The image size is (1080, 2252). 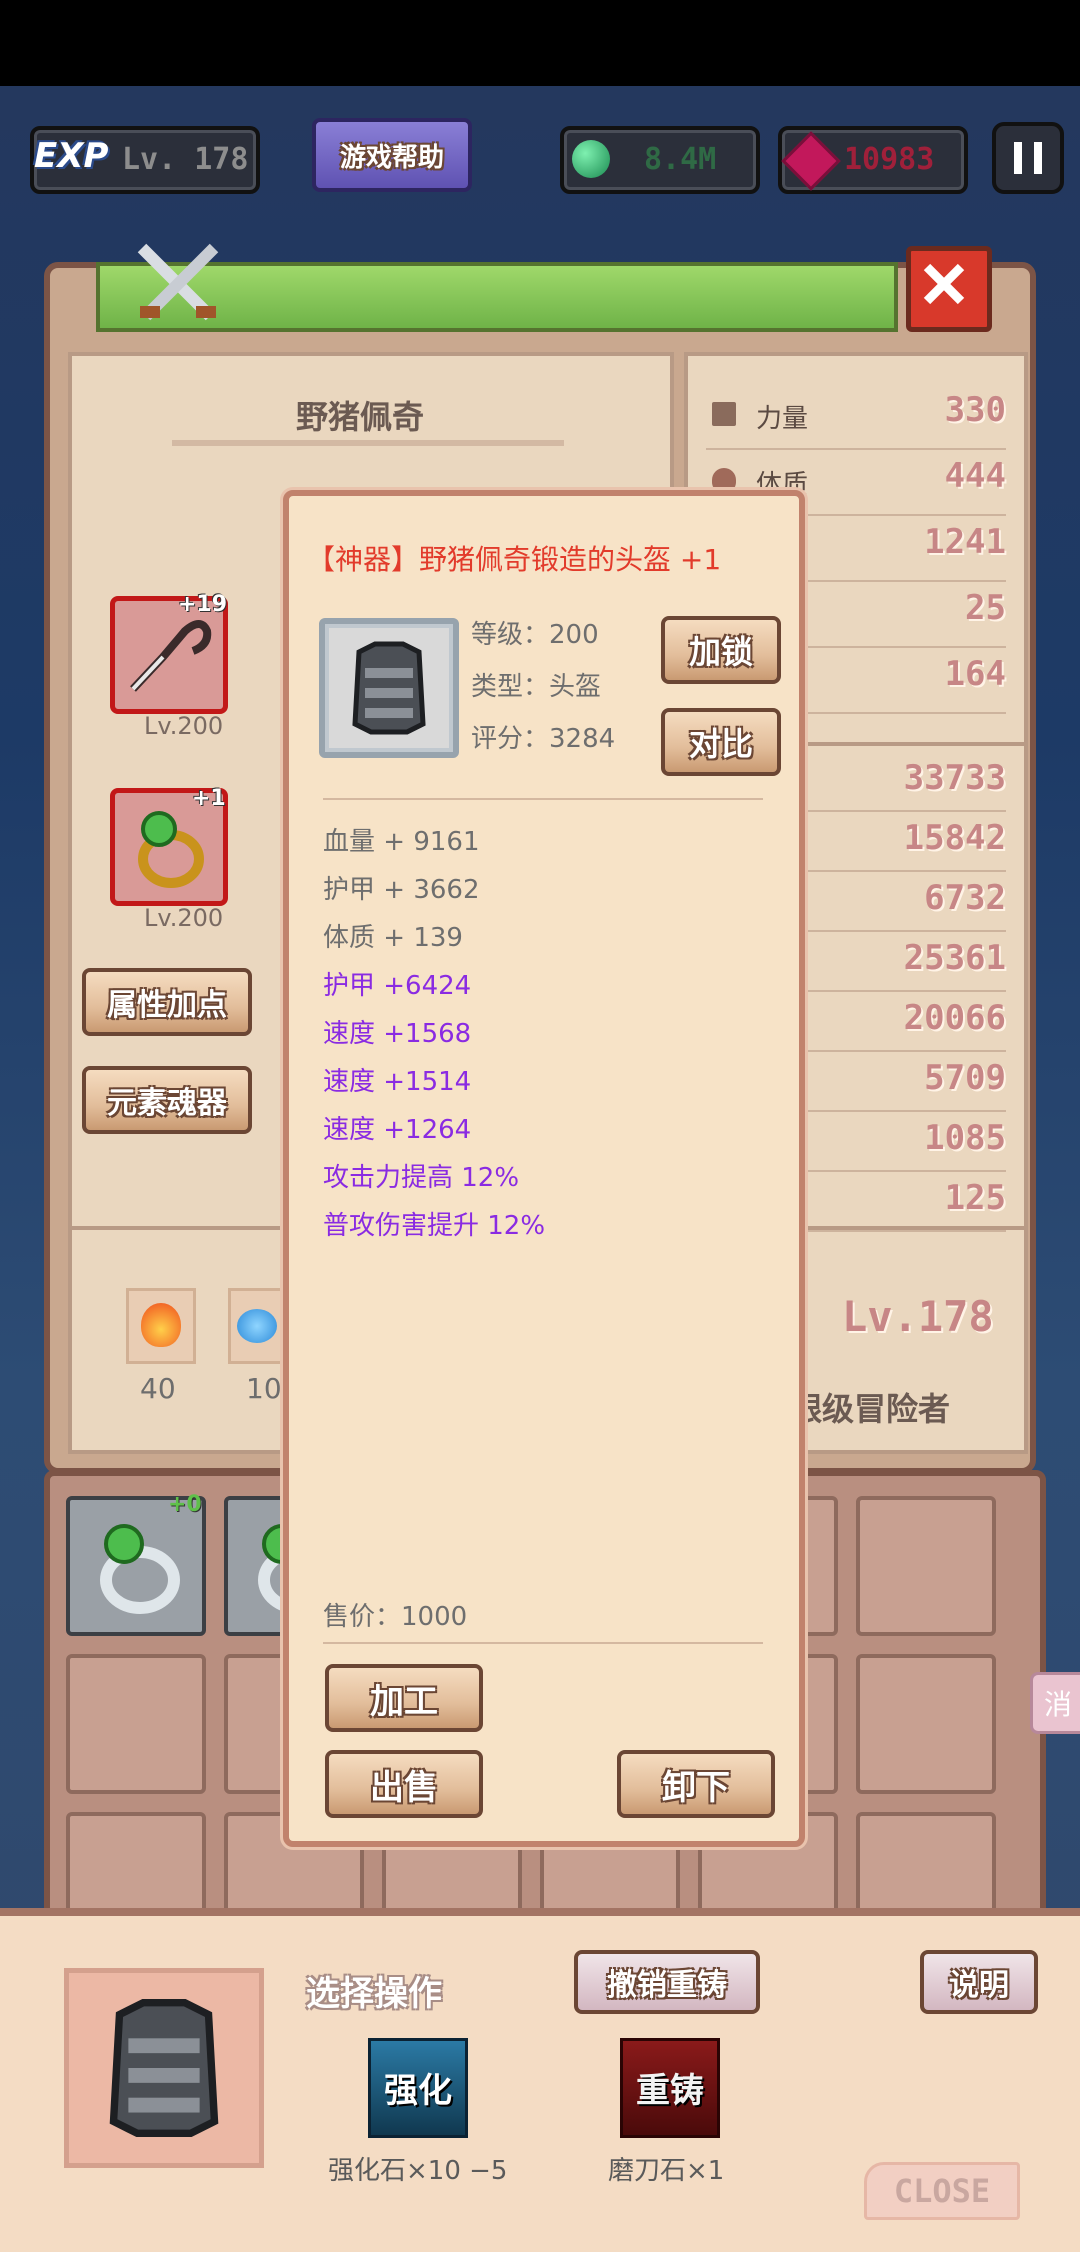 What do you see at coordinates (360, 417) in the screenshot?
I see `hero-name: 野猪佩奇` at bounding box center [360, 417].